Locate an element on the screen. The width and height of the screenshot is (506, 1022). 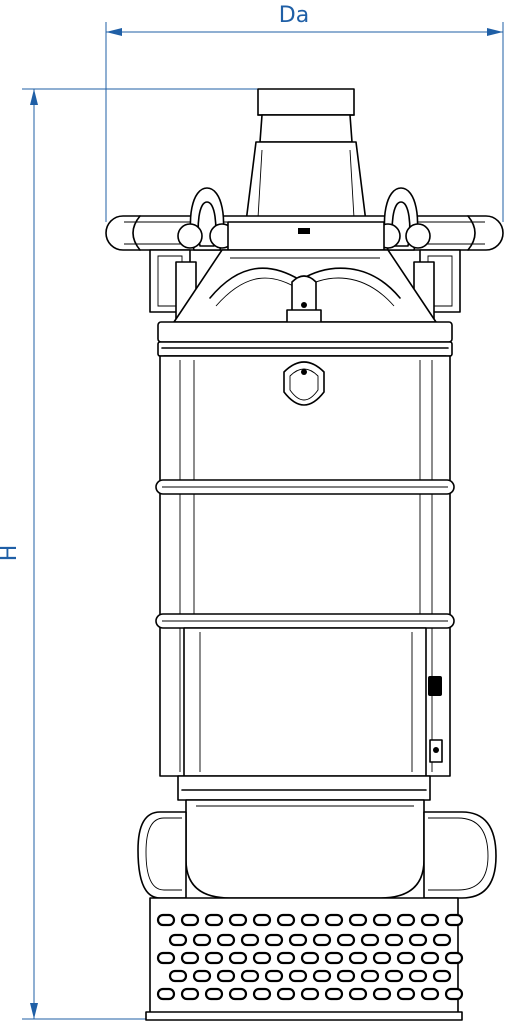
h-label: H is located at coordinates (11, 553).